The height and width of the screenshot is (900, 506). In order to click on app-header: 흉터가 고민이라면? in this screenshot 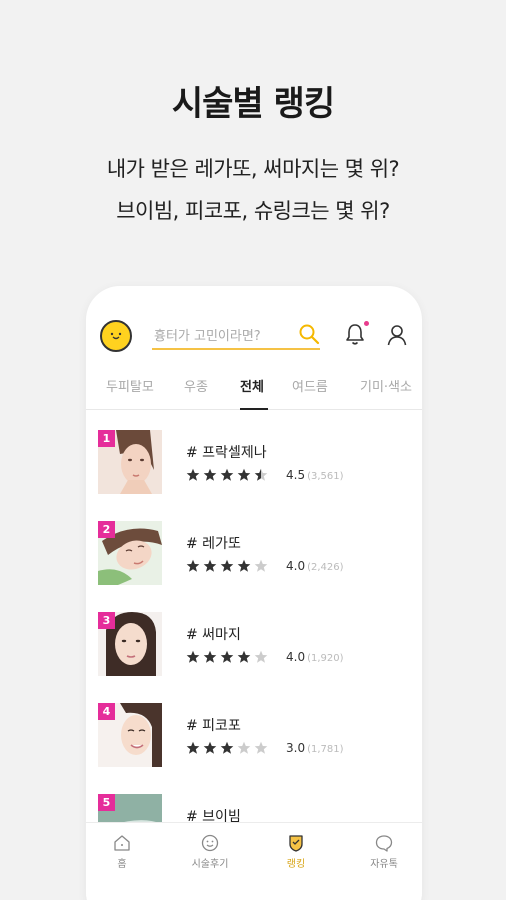, I will do `click(254, 331)`.